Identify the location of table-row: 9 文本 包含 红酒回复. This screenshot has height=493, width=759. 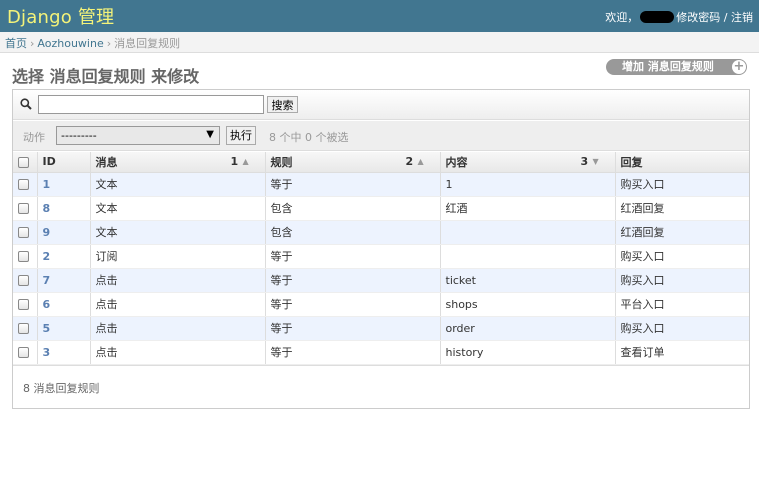
(381, 232).